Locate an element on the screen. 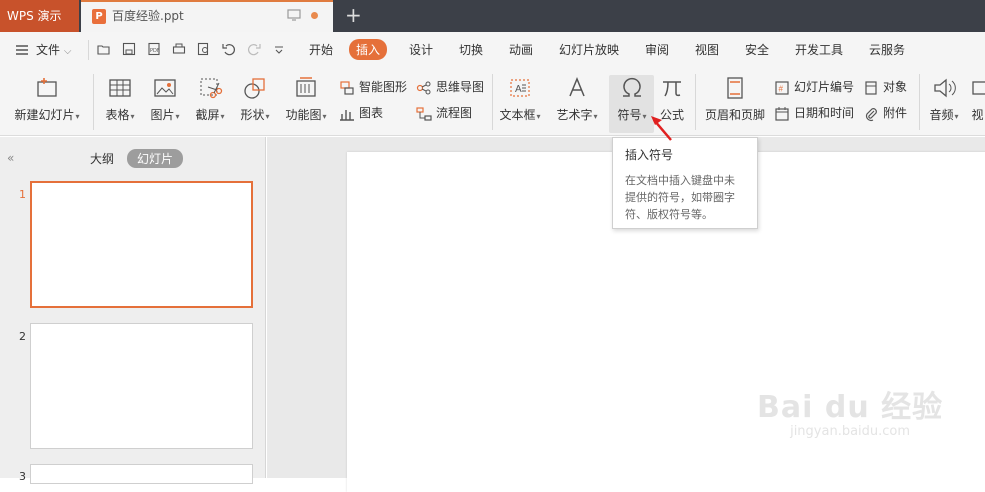 The width and height of the screenshot is (985, 492). svg-text: PDF is located at coordinates (155, 51).